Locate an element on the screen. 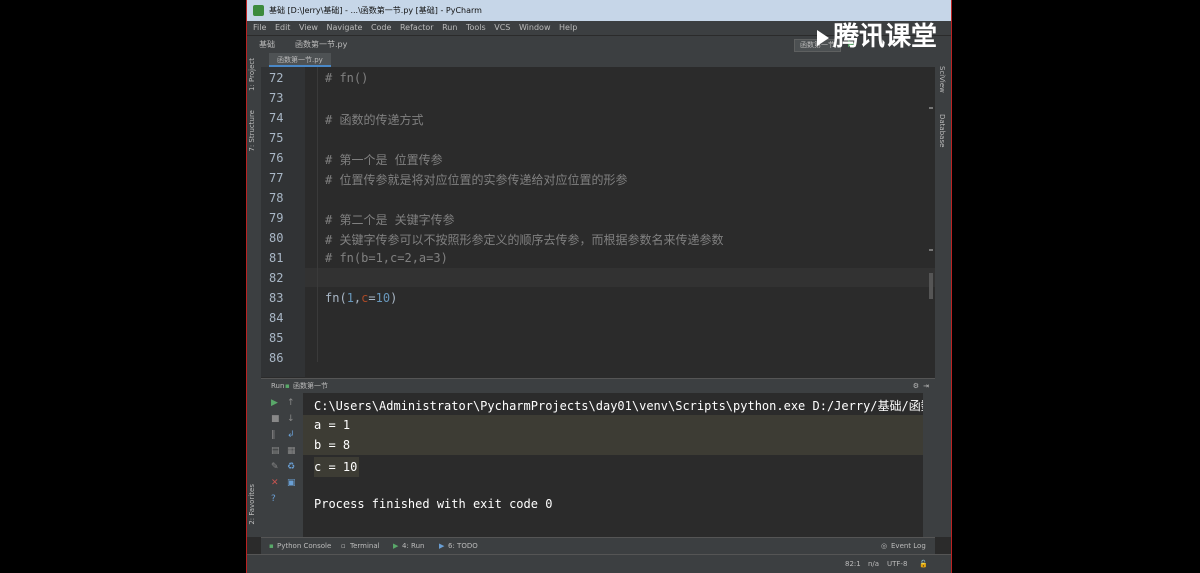 This screenshot has width=1200, height=573. editor-tab-file: 函数第一节.py is located at coordinates (300, 60).